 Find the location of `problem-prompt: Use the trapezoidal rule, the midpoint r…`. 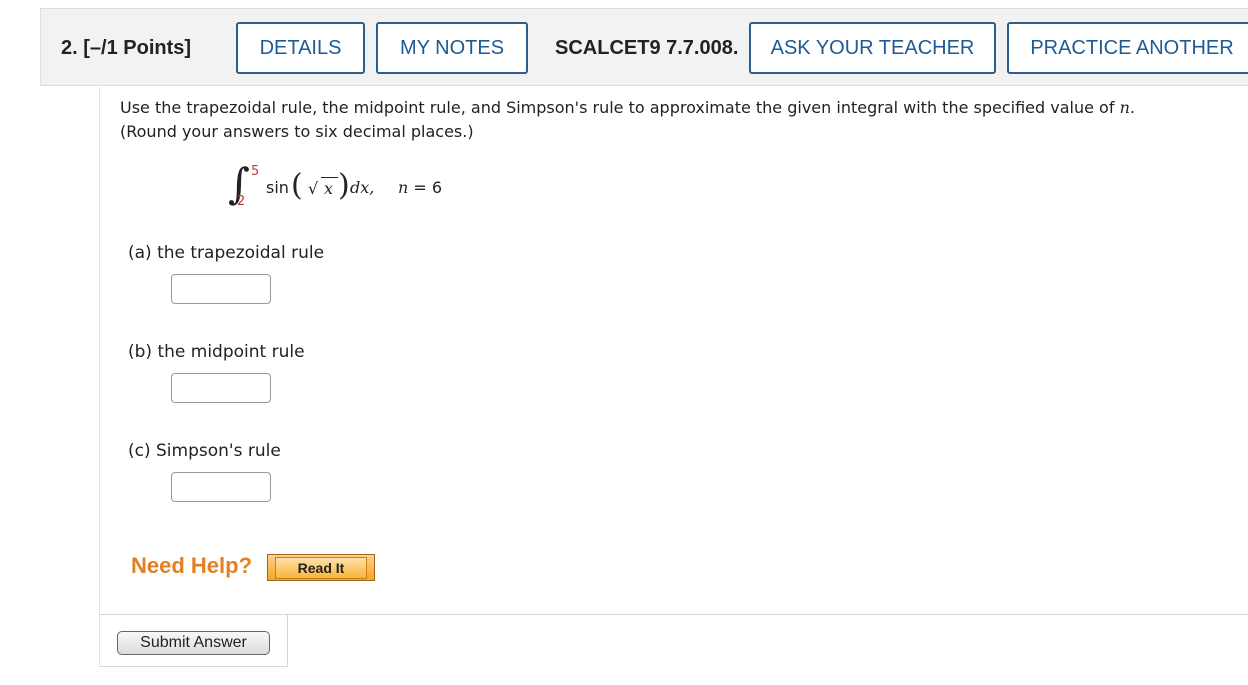

problem-prompt: Use the trapezoidal rule, the midpoint r… is located at coordinates (675, 120).